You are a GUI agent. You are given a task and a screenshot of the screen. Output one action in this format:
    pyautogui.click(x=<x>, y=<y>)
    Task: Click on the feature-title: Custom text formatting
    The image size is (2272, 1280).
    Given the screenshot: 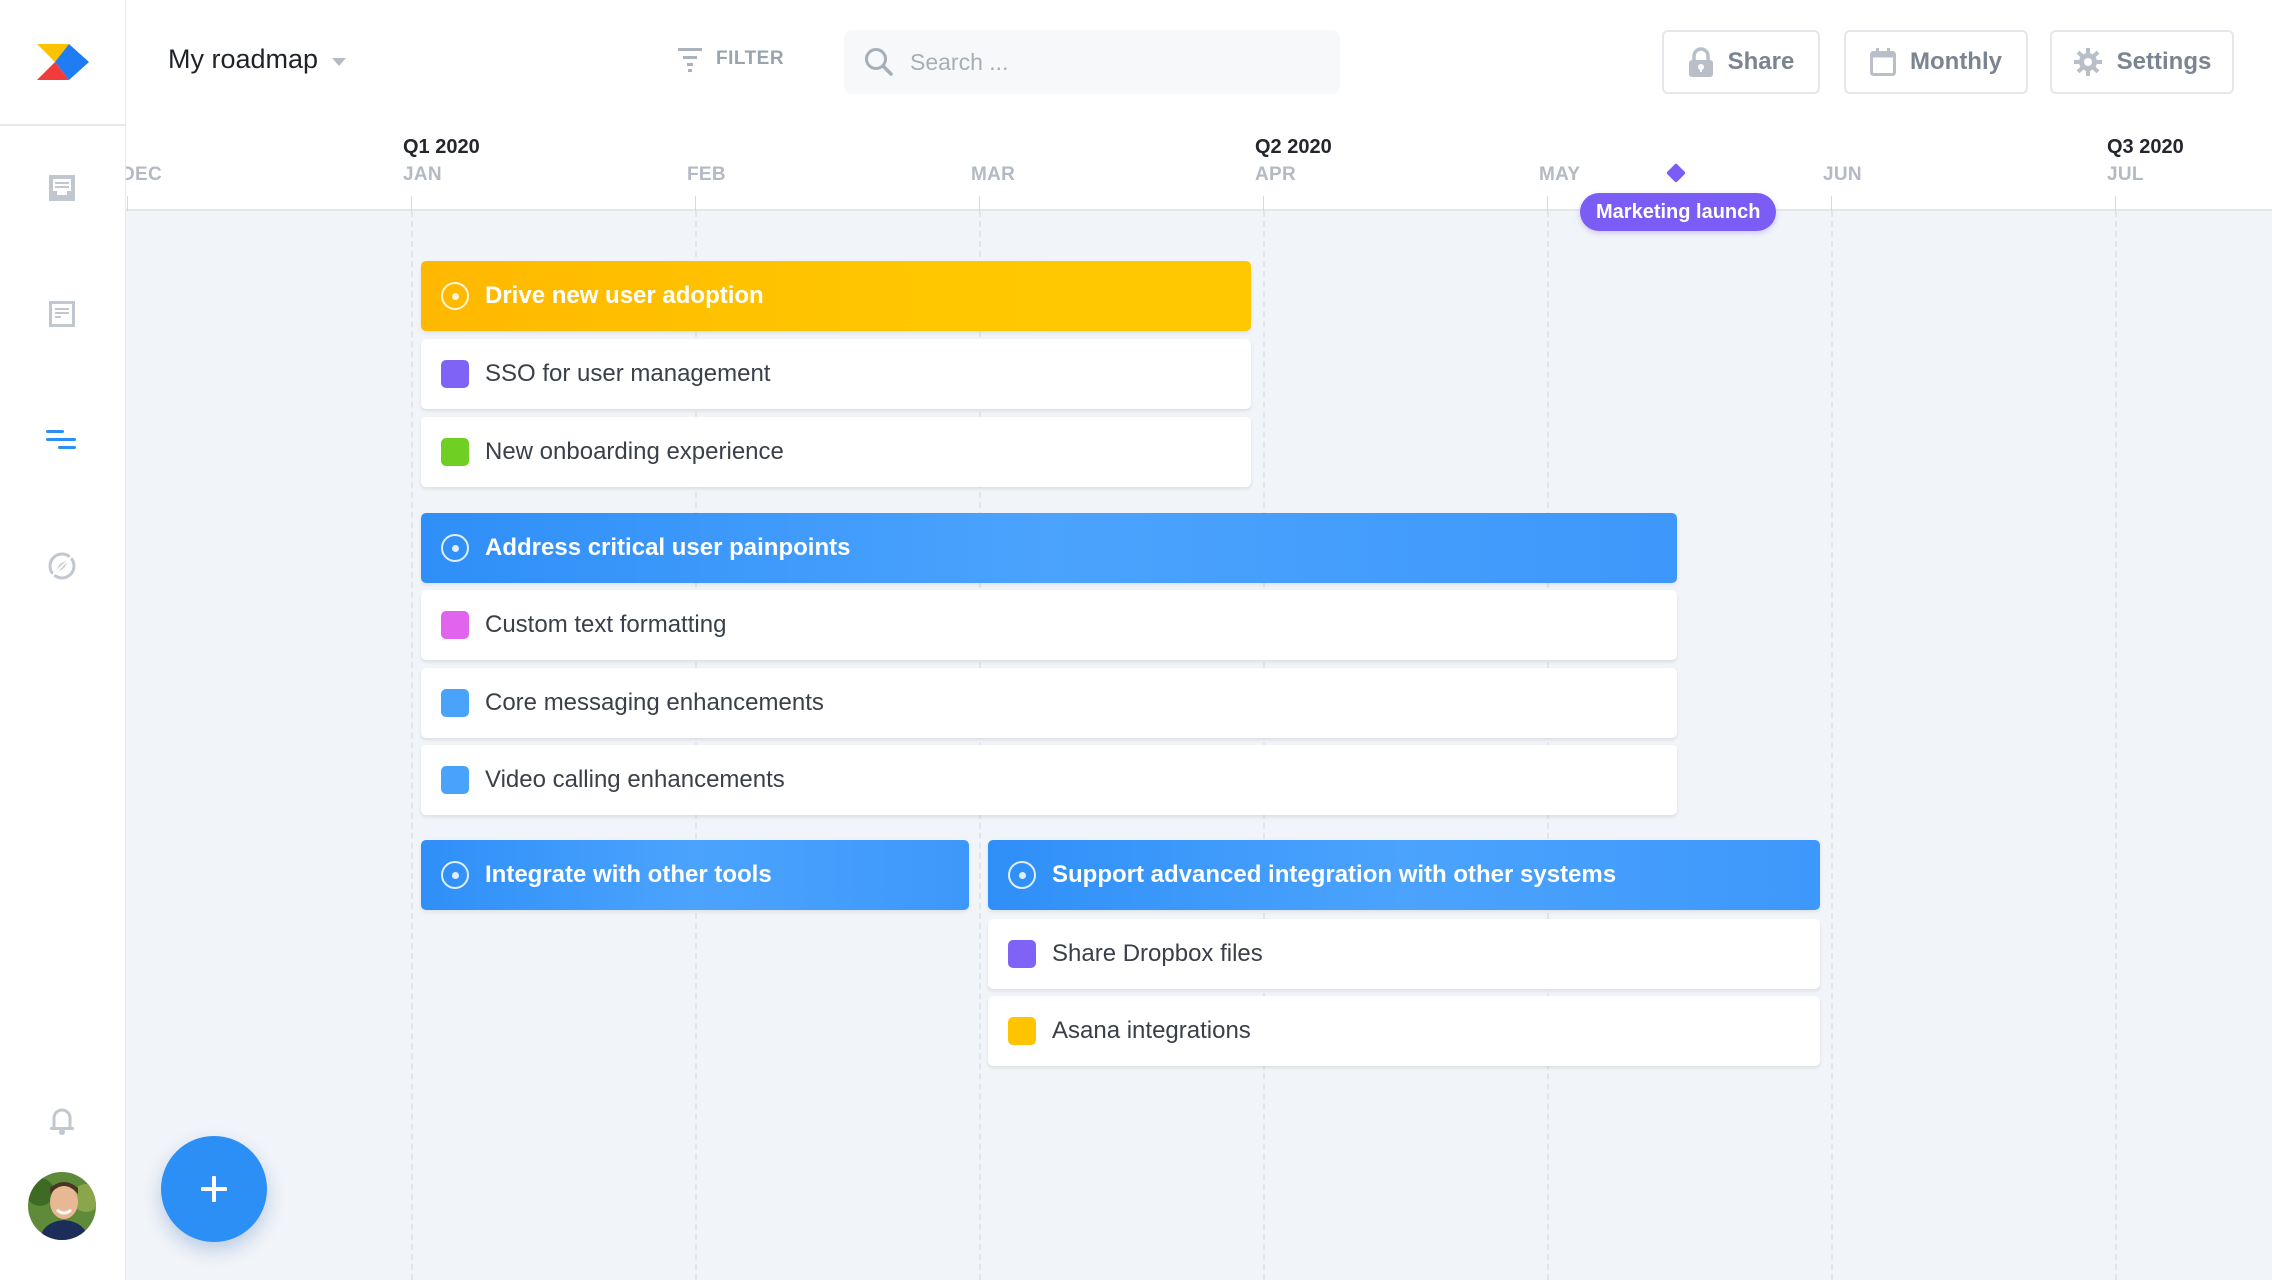 What is the action you would take?
    pyautogui.click(x=606, y=624)
    